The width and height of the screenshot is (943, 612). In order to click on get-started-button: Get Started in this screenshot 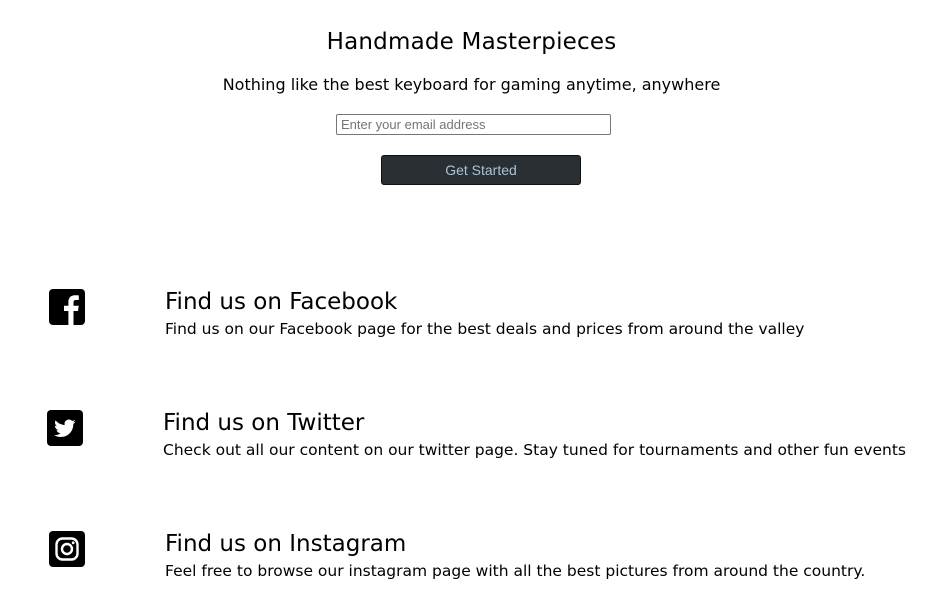, I will do `click(481, 170)`.